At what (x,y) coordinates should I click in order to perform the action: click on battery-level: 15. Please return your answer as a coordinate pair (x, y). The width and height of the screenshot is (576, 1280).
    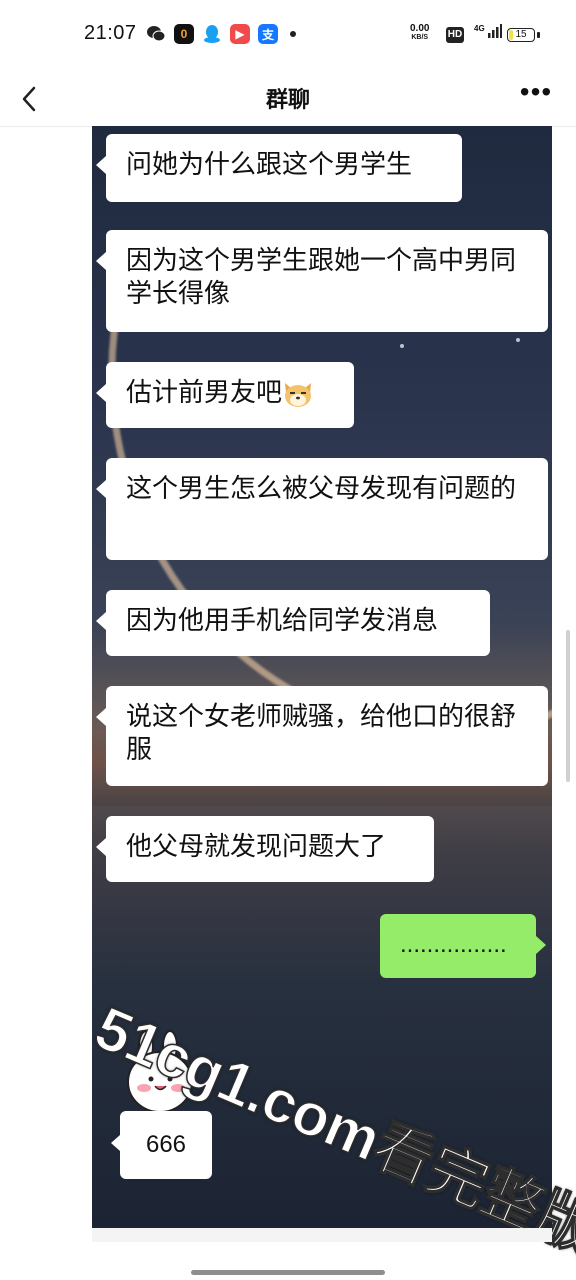
    Looking at the image, I should click on (521, 34).